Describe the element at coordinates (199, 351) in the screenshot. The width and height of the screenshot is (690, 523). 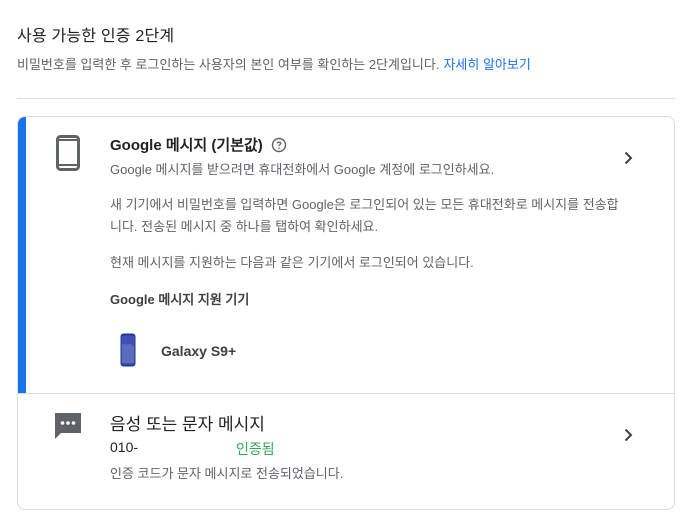
I see `device-name: Galaxy S9+` at that location.